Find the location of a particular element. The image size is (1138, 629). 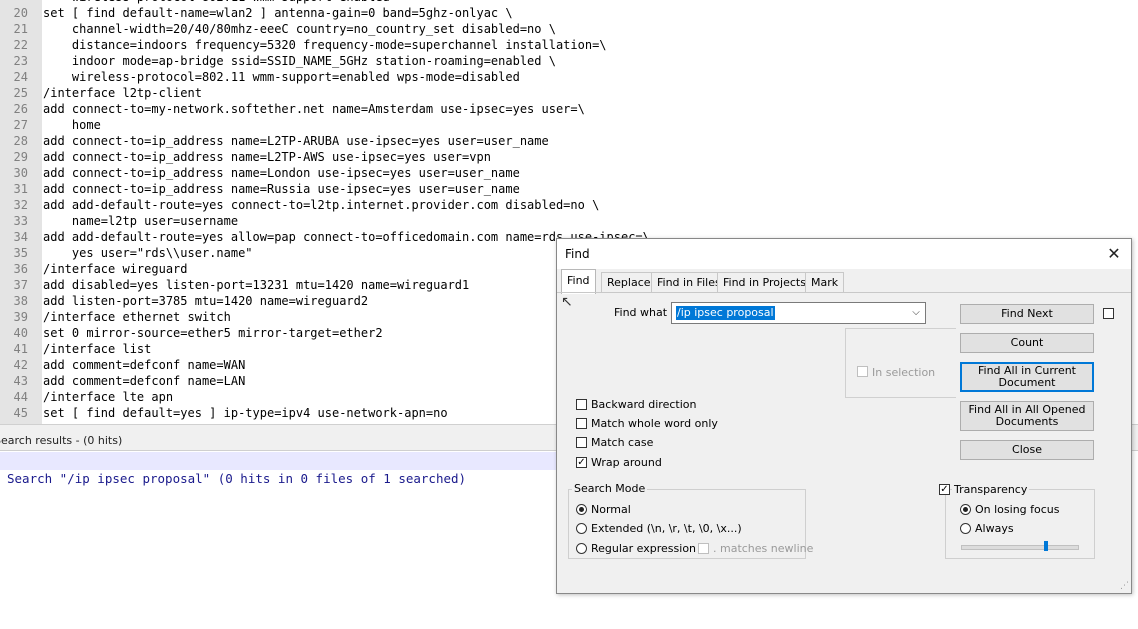

mode-regex-radio is located at coordinates (581, 548).